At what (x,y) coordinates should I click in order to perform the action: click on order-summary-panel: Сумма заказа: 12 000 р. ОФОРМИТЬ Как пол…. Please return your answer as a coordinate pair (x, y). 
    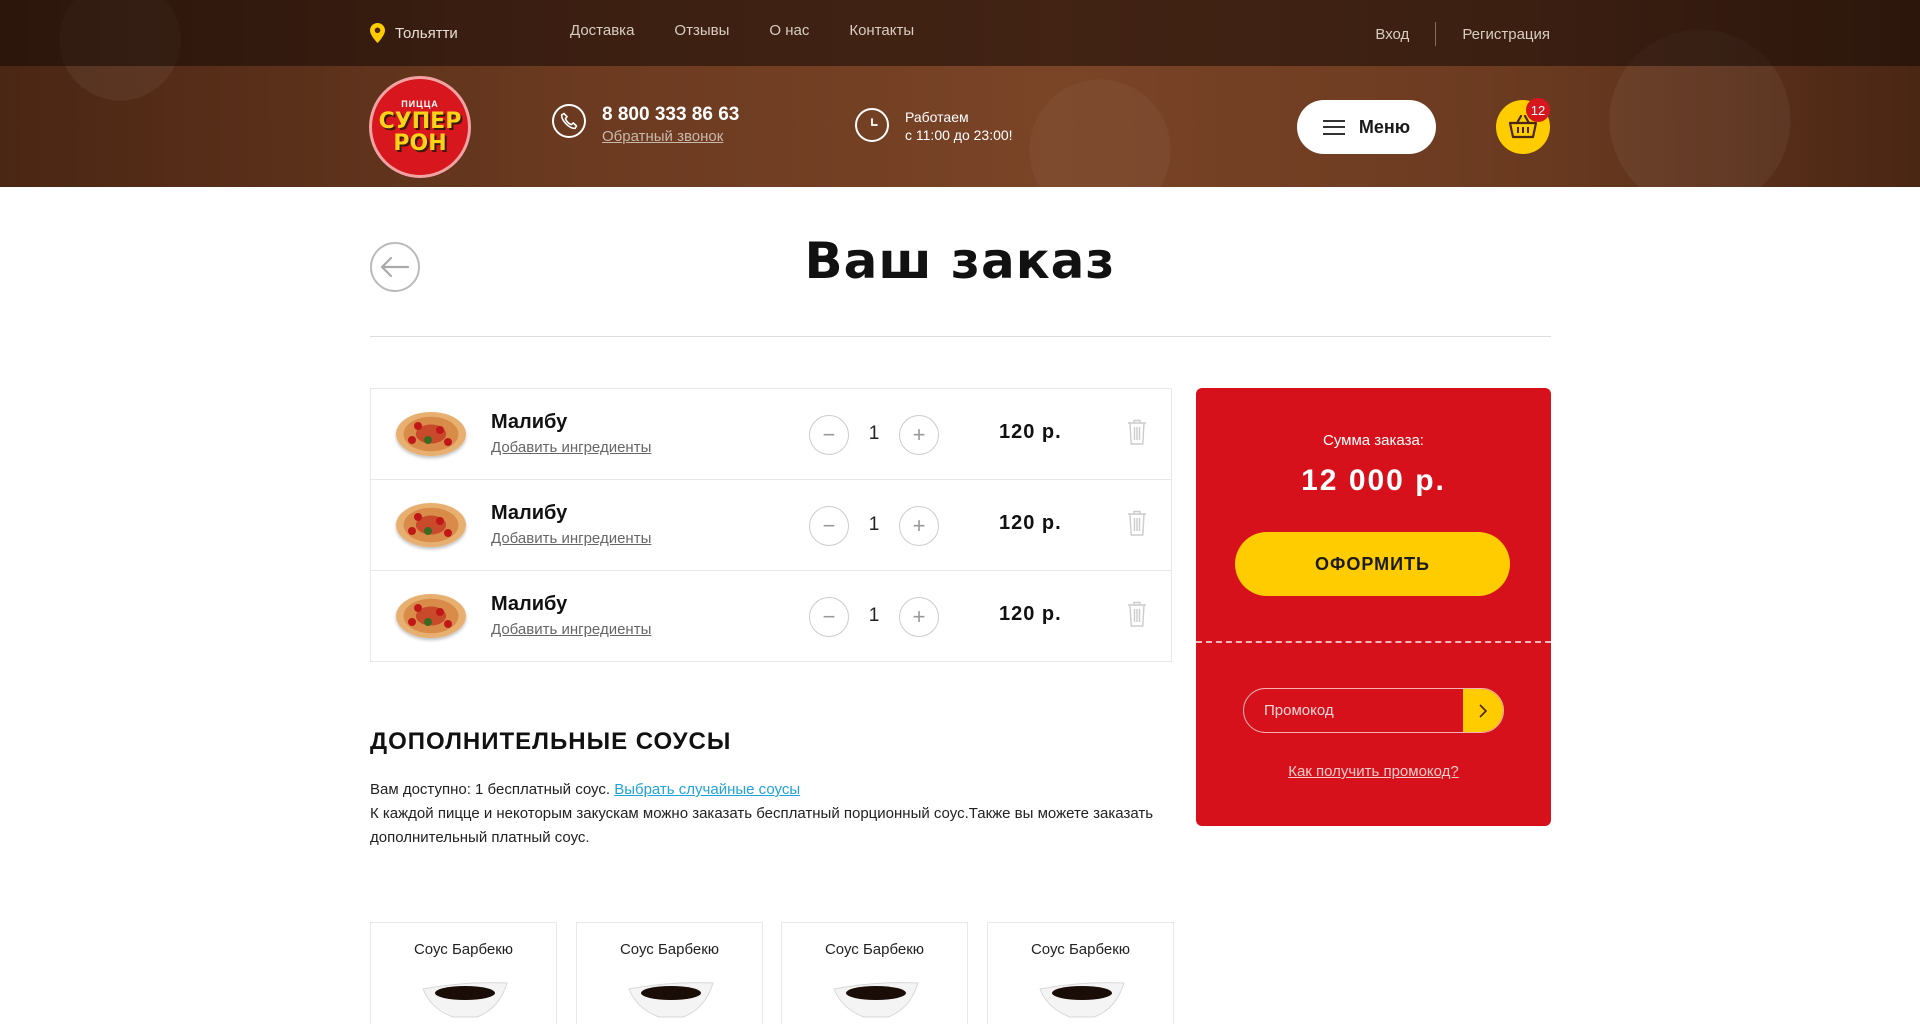
    Looking at the image, I should click on (1373, 607).